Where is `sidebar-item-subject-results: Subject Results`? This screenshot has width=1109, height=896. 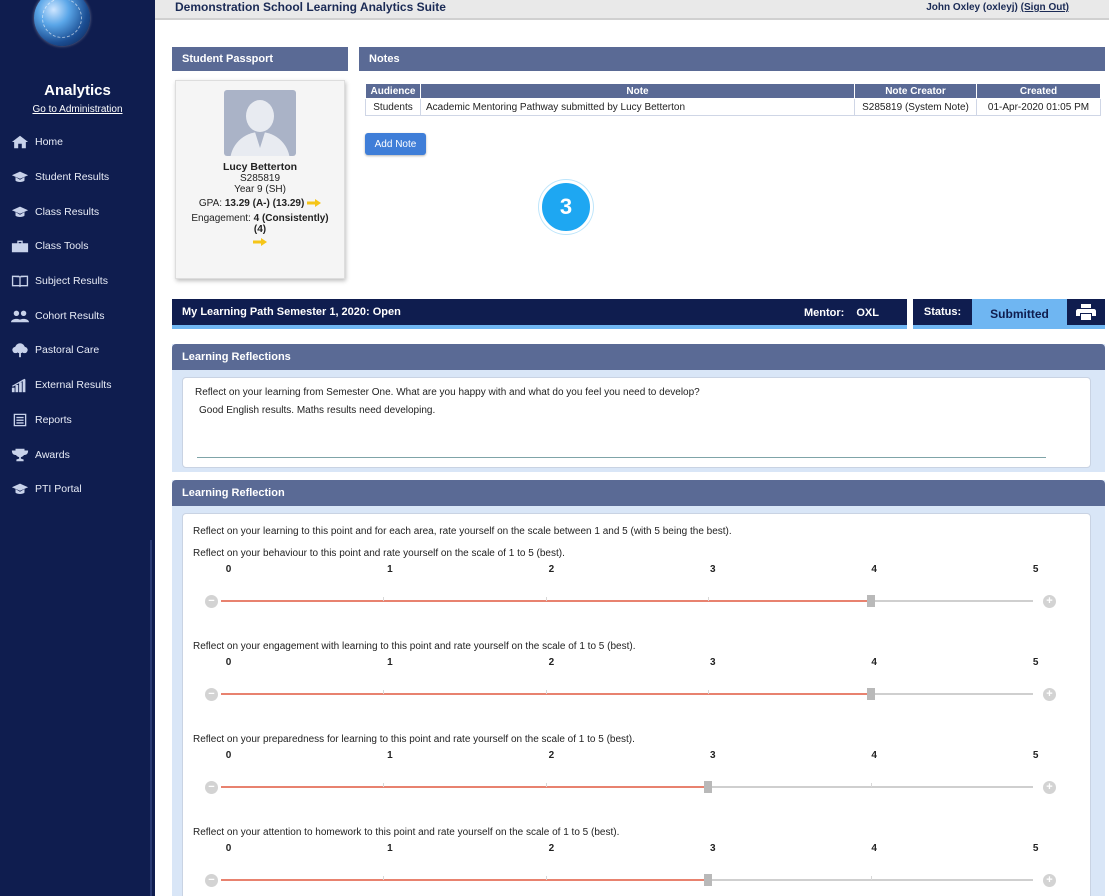 sidebar-item-subject-results: Subject Results is located at coordinates (77, 281).